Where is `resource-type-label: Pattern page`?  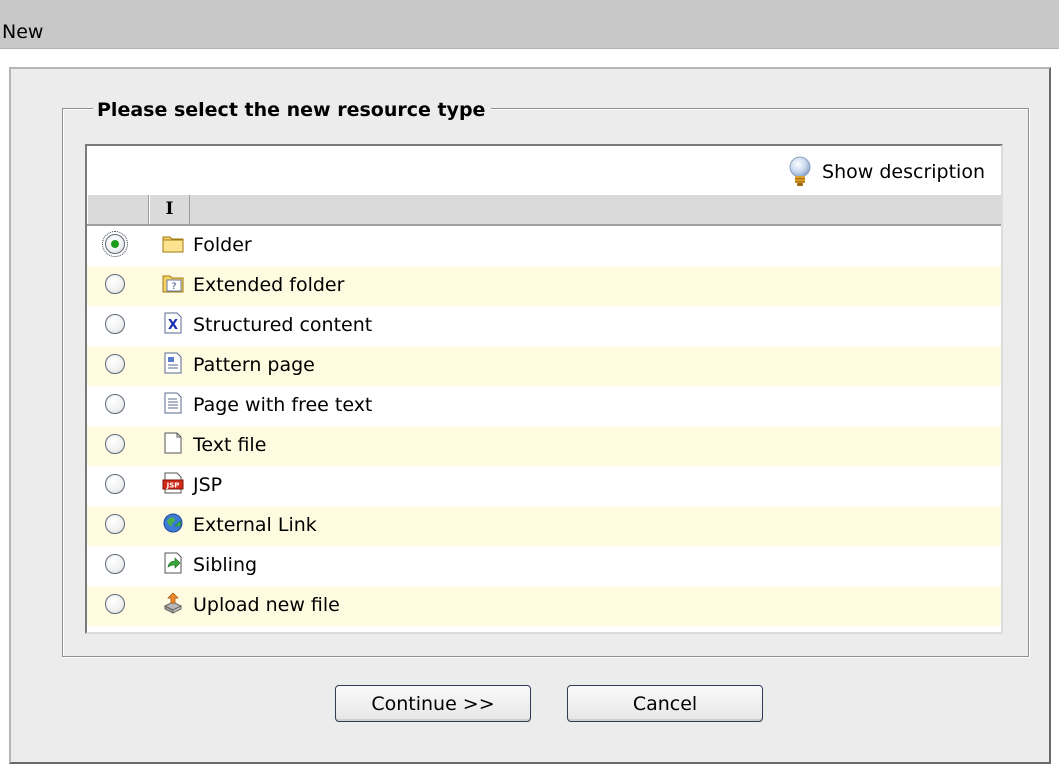
resource-type-label: Pattern page is located at coordinates (254, 365).